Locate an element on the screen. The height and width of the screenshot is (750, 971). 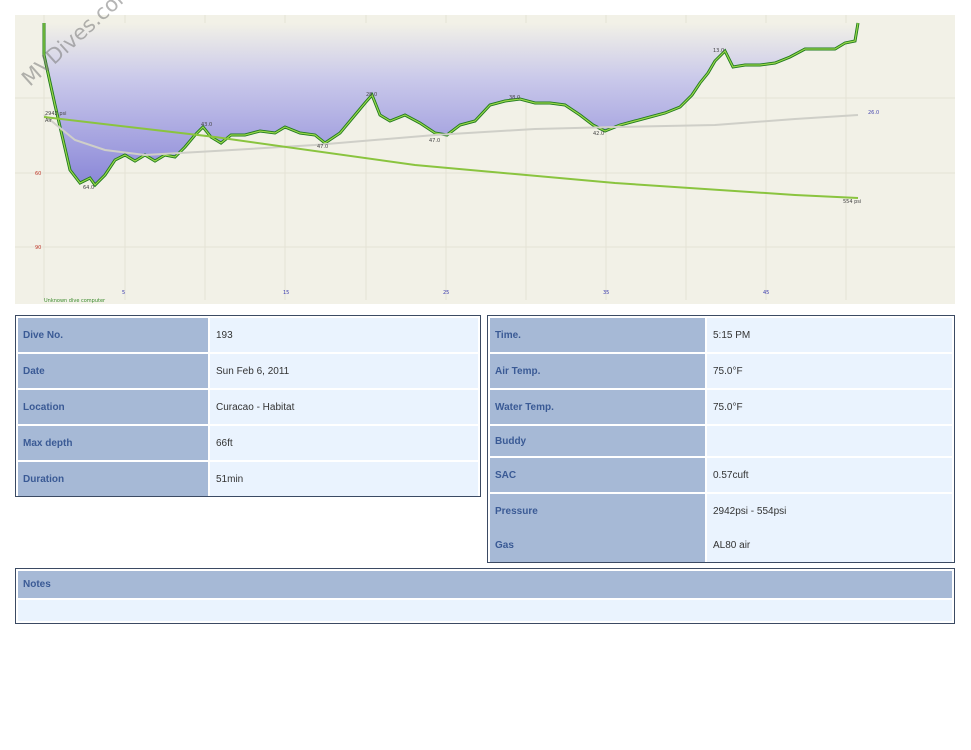
duration-row: Duration 51min is located at coordinates (248, 479).